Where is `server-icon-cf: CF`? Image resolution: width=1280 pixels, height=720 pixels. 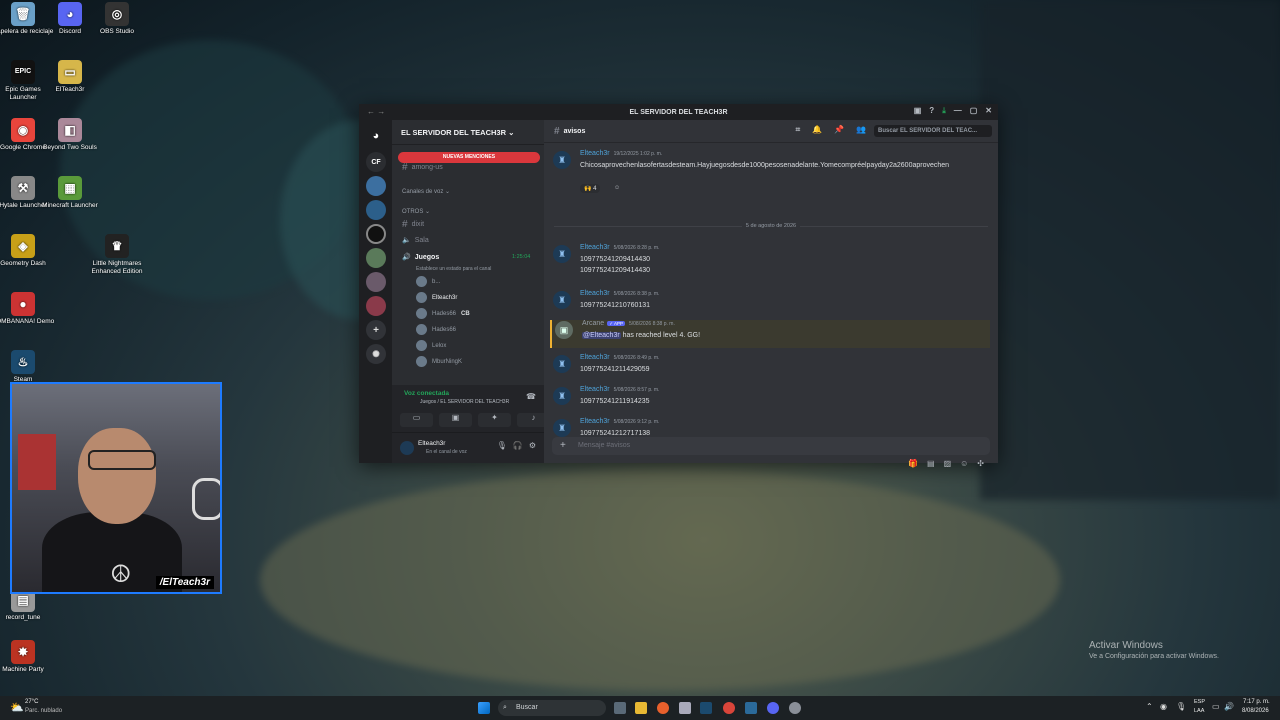 server-icon-cf: CF is located at coordinates (376, 162).